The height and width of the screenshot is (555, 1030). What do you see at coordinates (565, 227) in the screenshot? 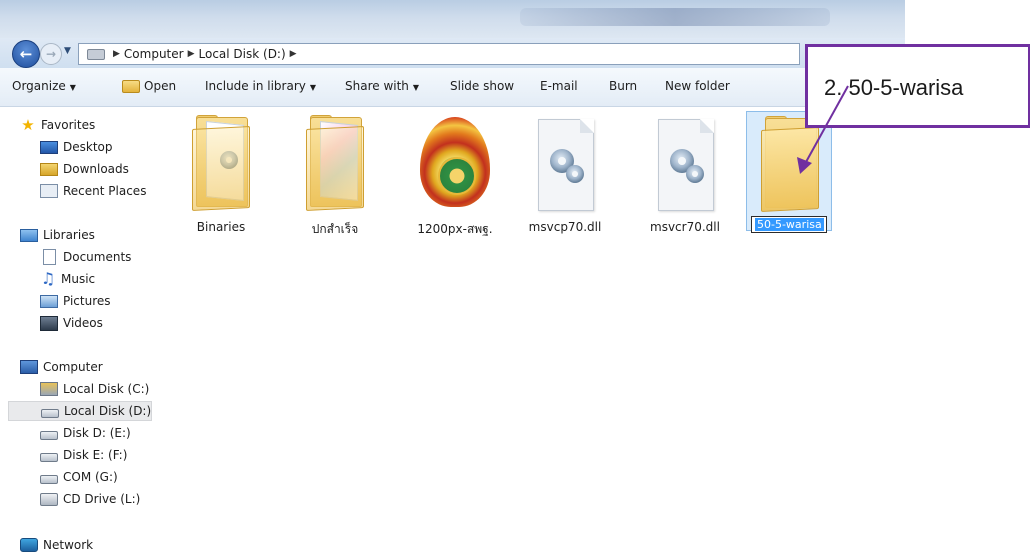
I see `file-name: msvcp70.dll` at bounding box center [565, 227].